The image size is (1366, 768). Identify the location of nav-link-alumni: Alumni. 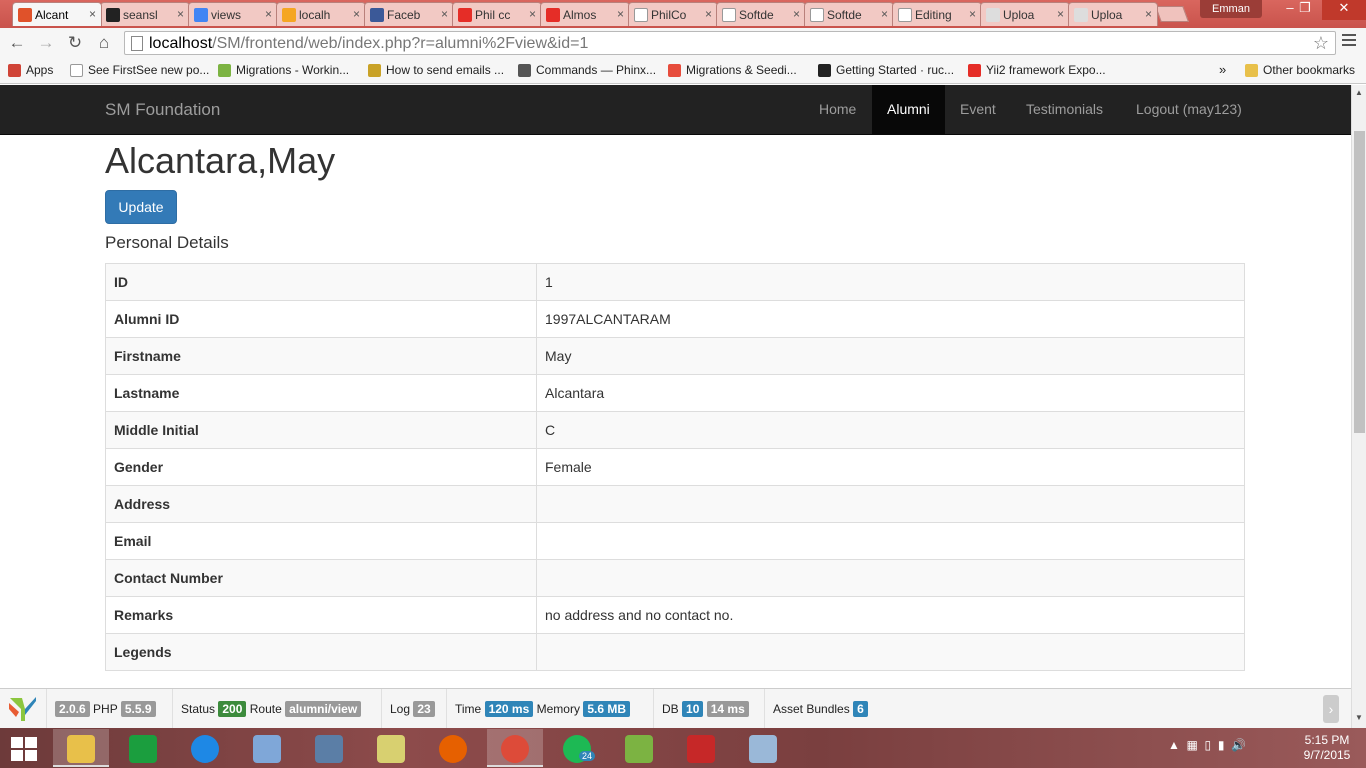
(908, 110).